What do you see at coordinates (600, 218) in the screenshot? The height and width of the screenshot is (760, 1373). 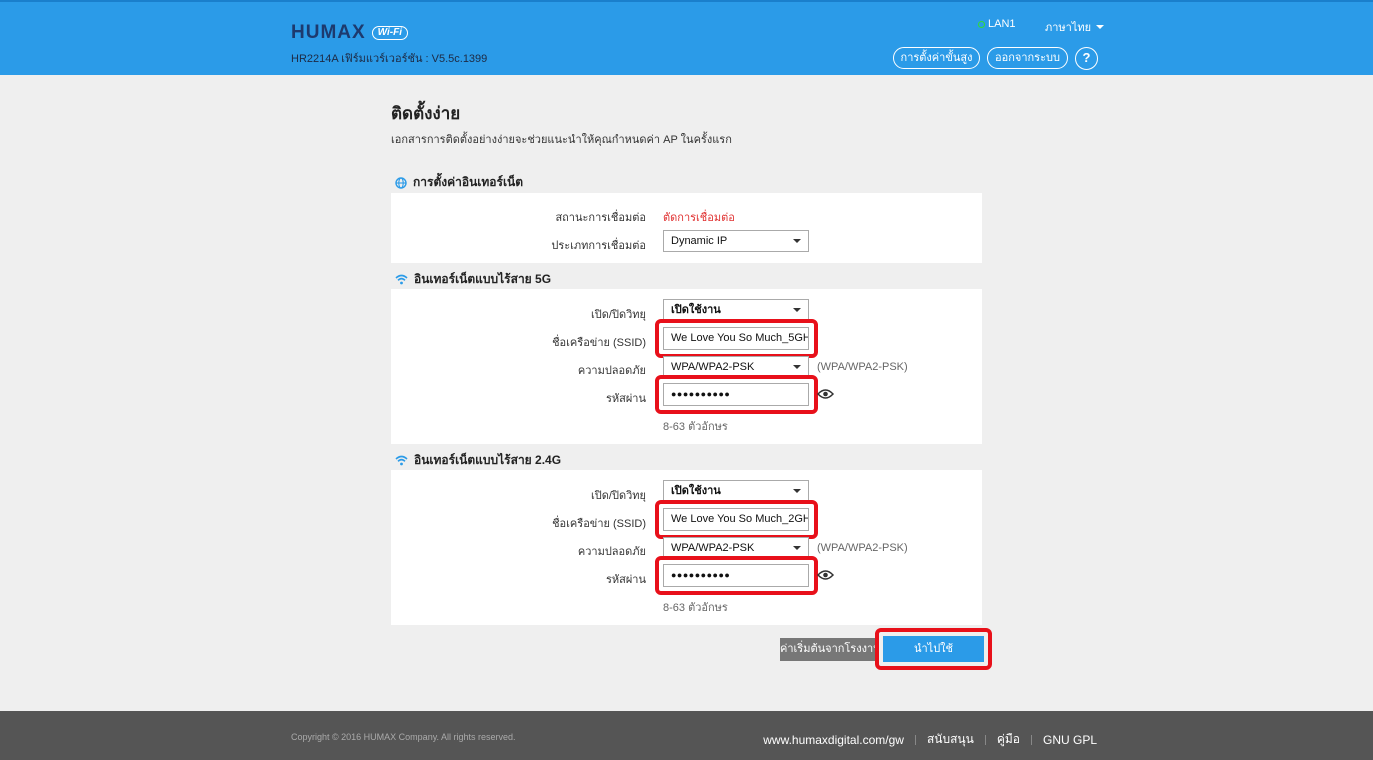 I see `connection-status-label: สถานะการเชื่อมต่อ` at bounding box center [600, 218].